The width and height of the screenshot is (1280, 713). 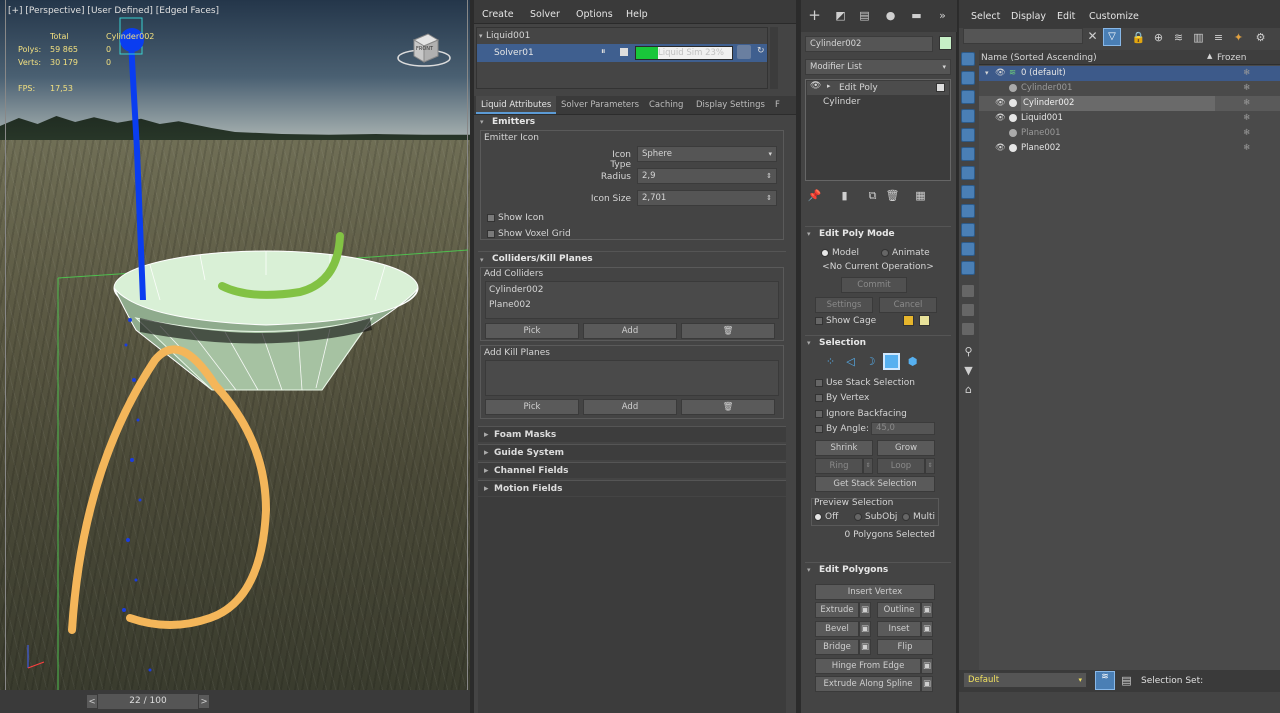 What do you see at coordinates (945, 43) in the screenshot?
I see `object-color-swatch` at bounding box center [945, 43].